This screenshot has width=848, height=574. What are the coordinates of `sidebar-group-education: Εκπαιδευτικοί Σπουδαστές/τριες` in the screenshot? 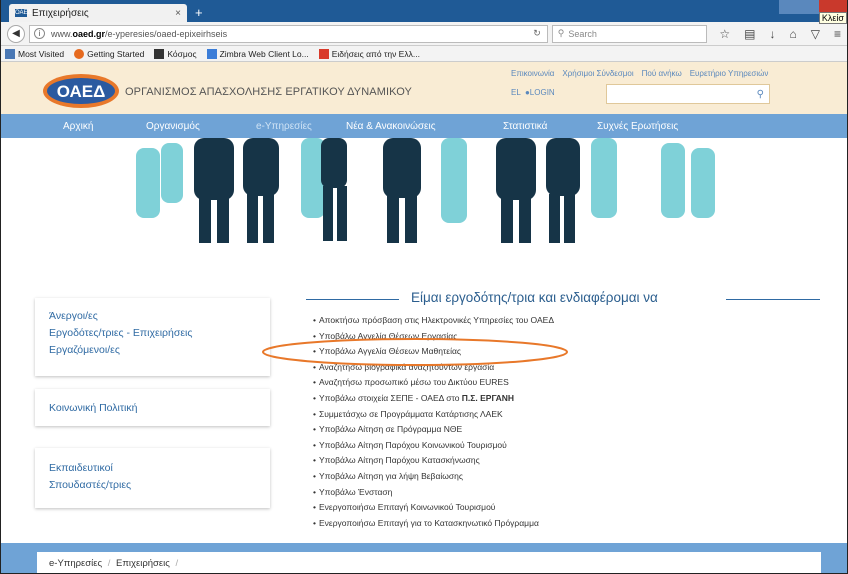 It's located at (152, 478).